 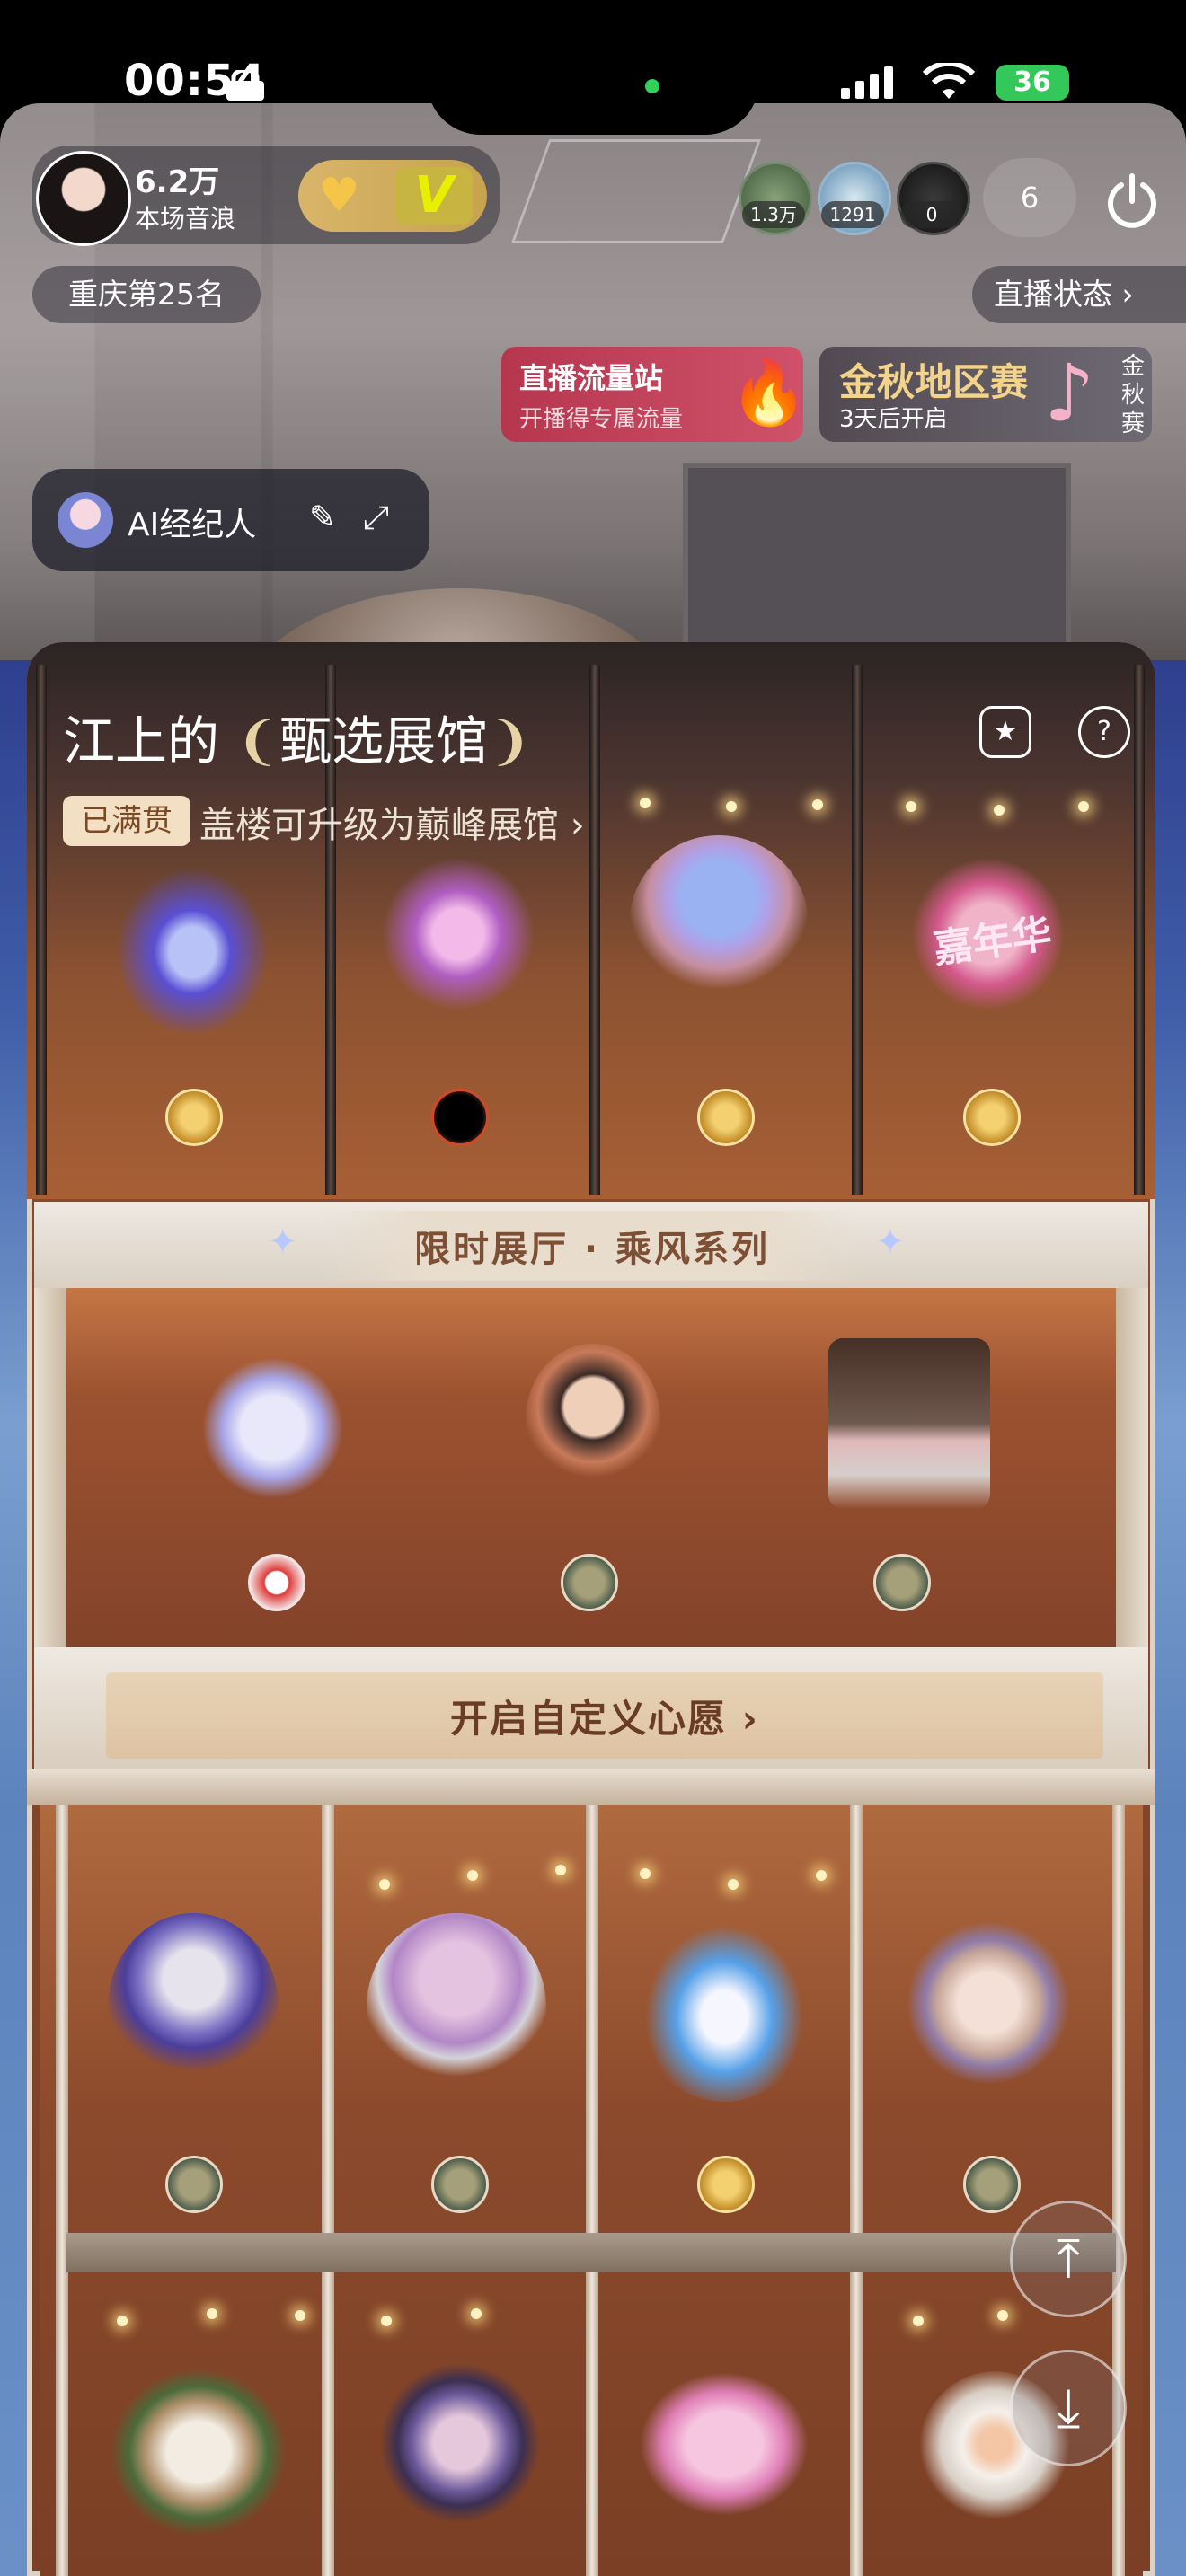 What do you see at coordinates (769, 392) in the screenshot?
I see `fire-icon: 🔥` at bounding box center [769, 392].